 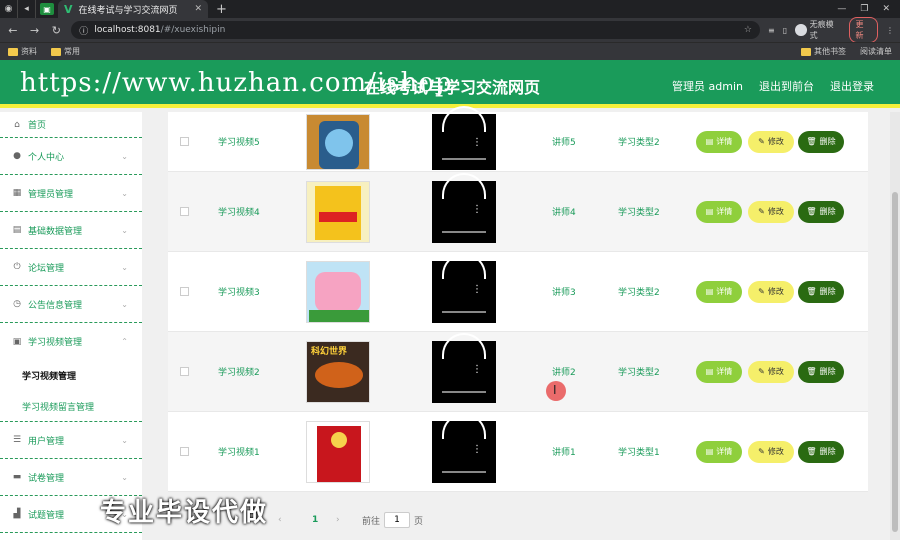 I want to click on bookmark-star-icon: ☆, so click(x=748, y=30).